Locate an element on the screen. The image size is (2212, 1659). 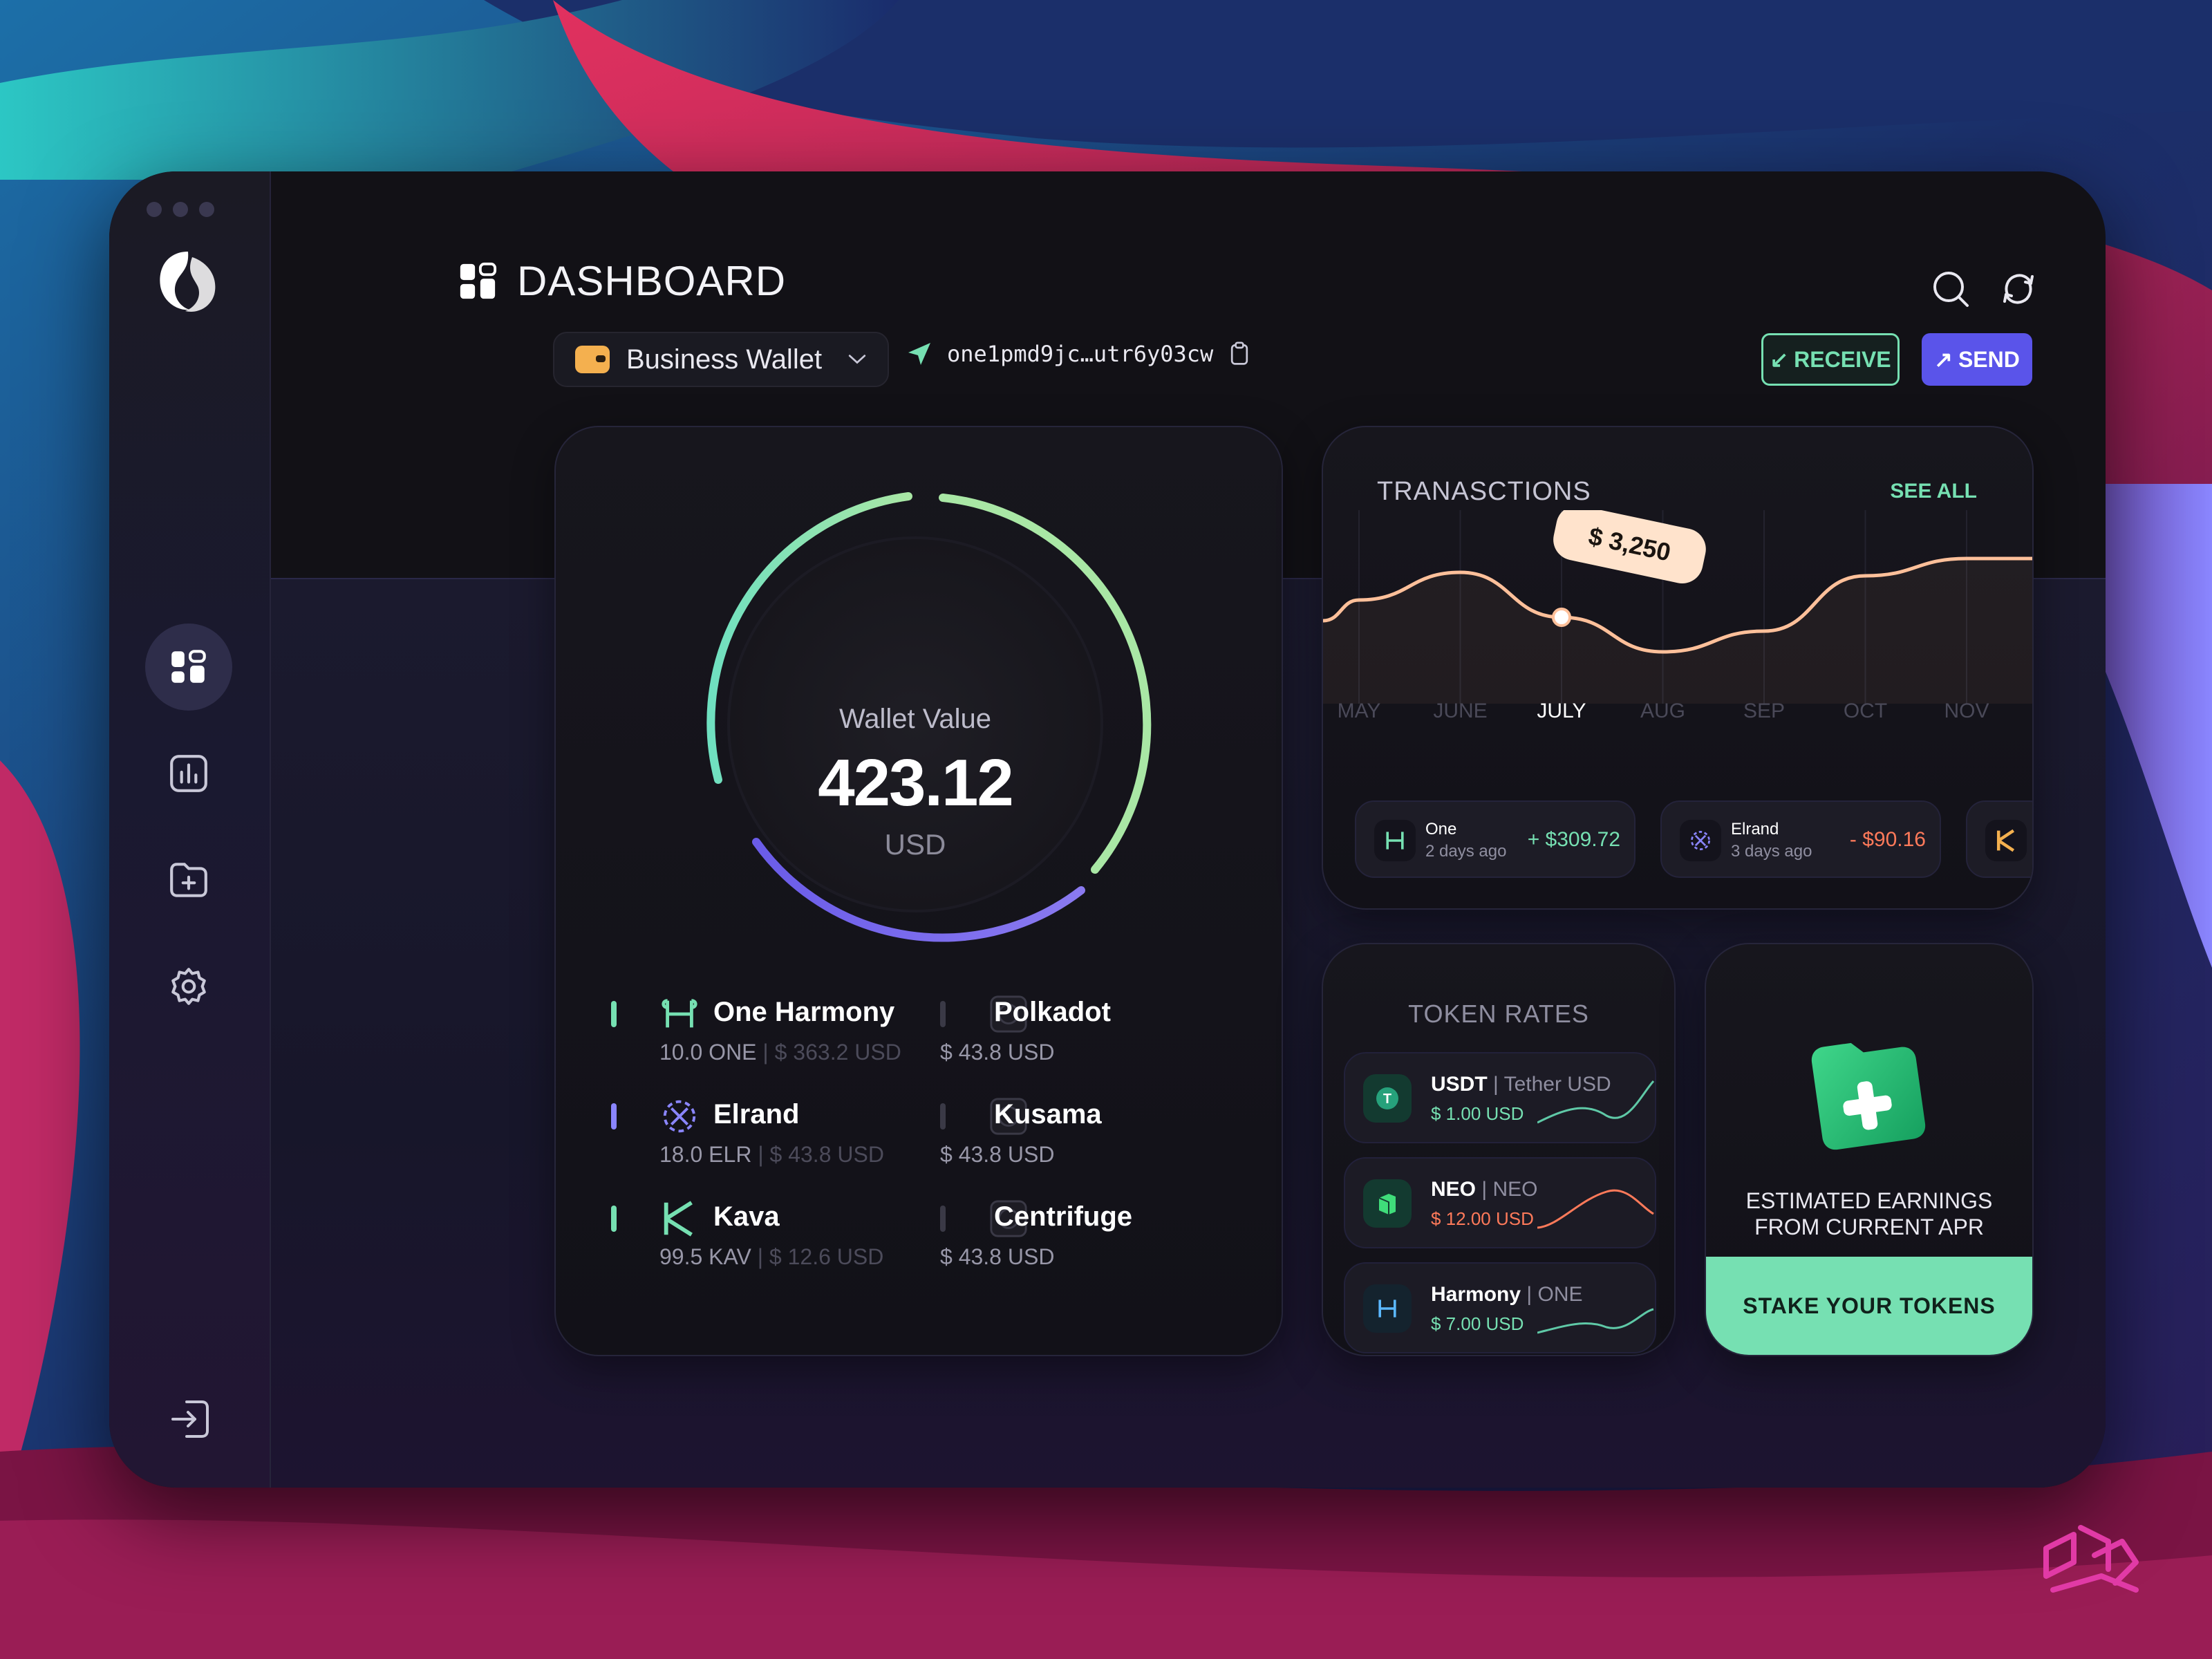
logout-icon is located at coordinates (190, 1419).